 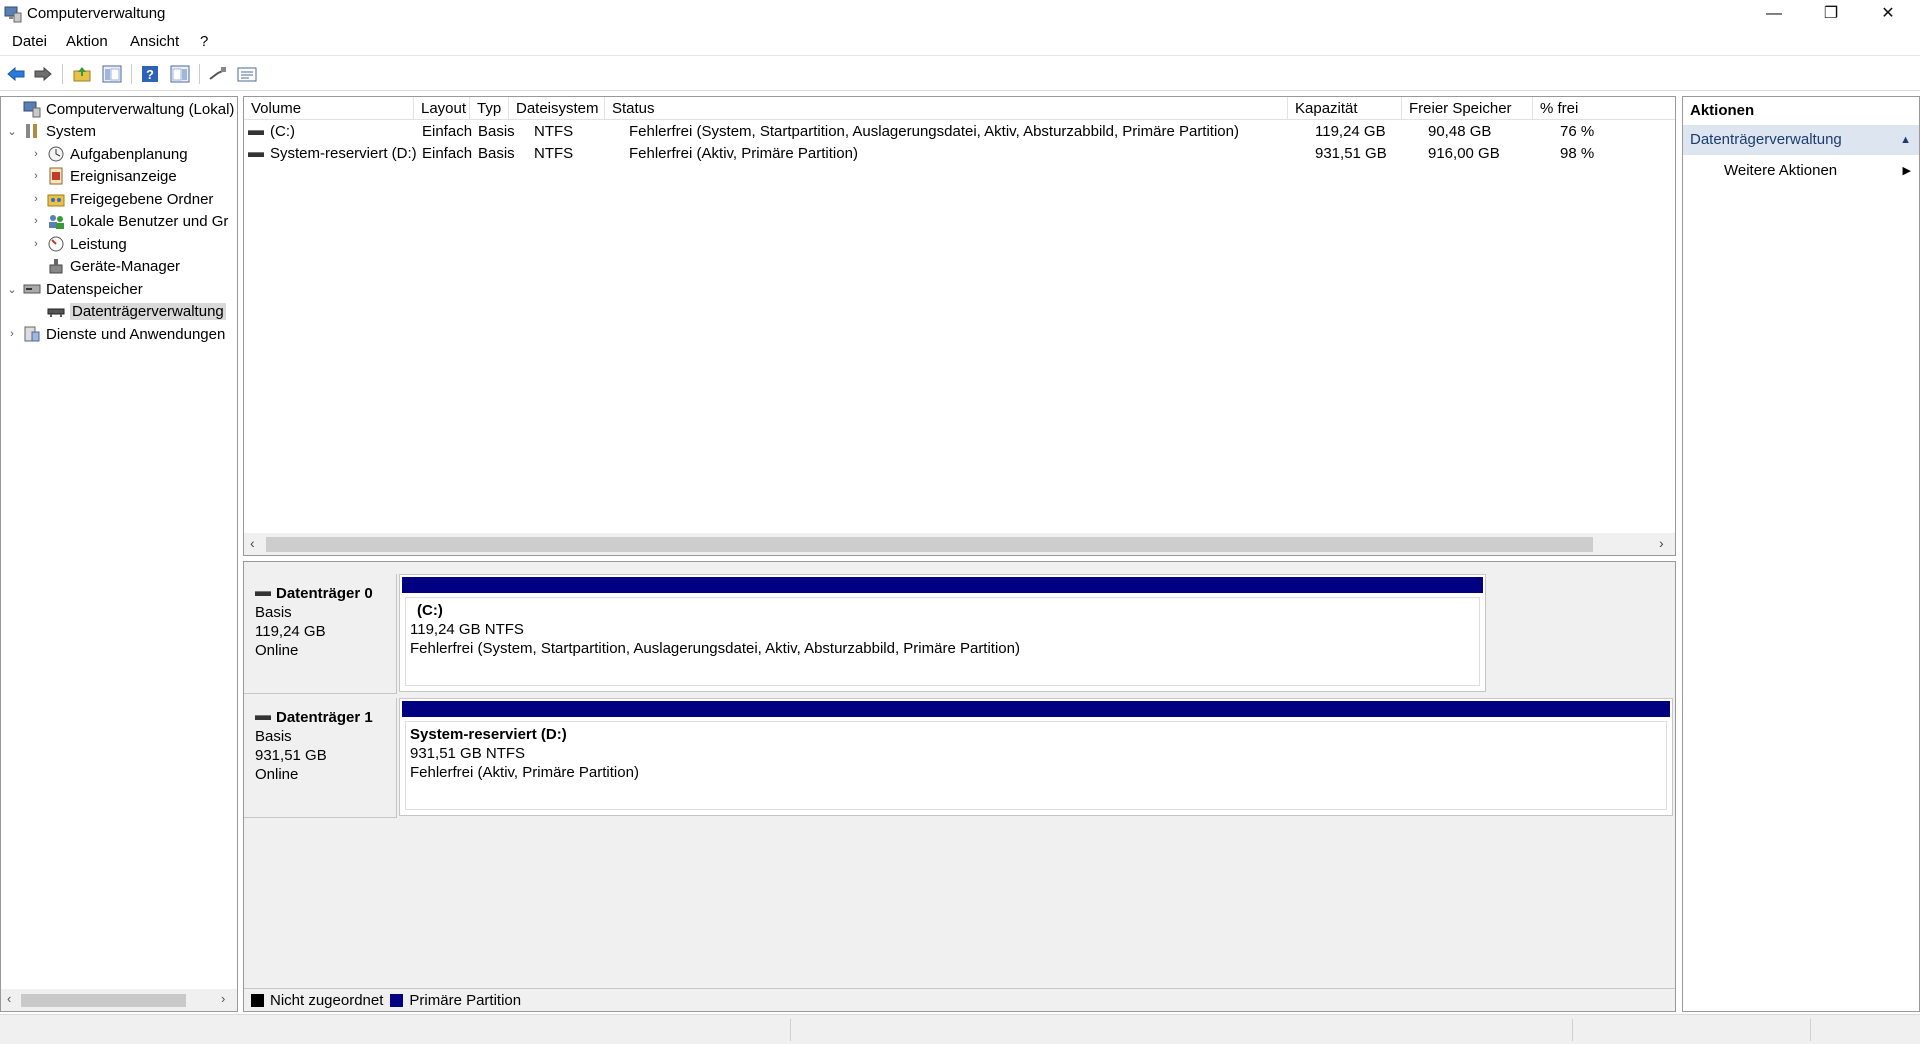 What do you see at coordinates (56, 176) in the screenshot?
I see `event-viewer-icon` at bounding box center [56, 176].